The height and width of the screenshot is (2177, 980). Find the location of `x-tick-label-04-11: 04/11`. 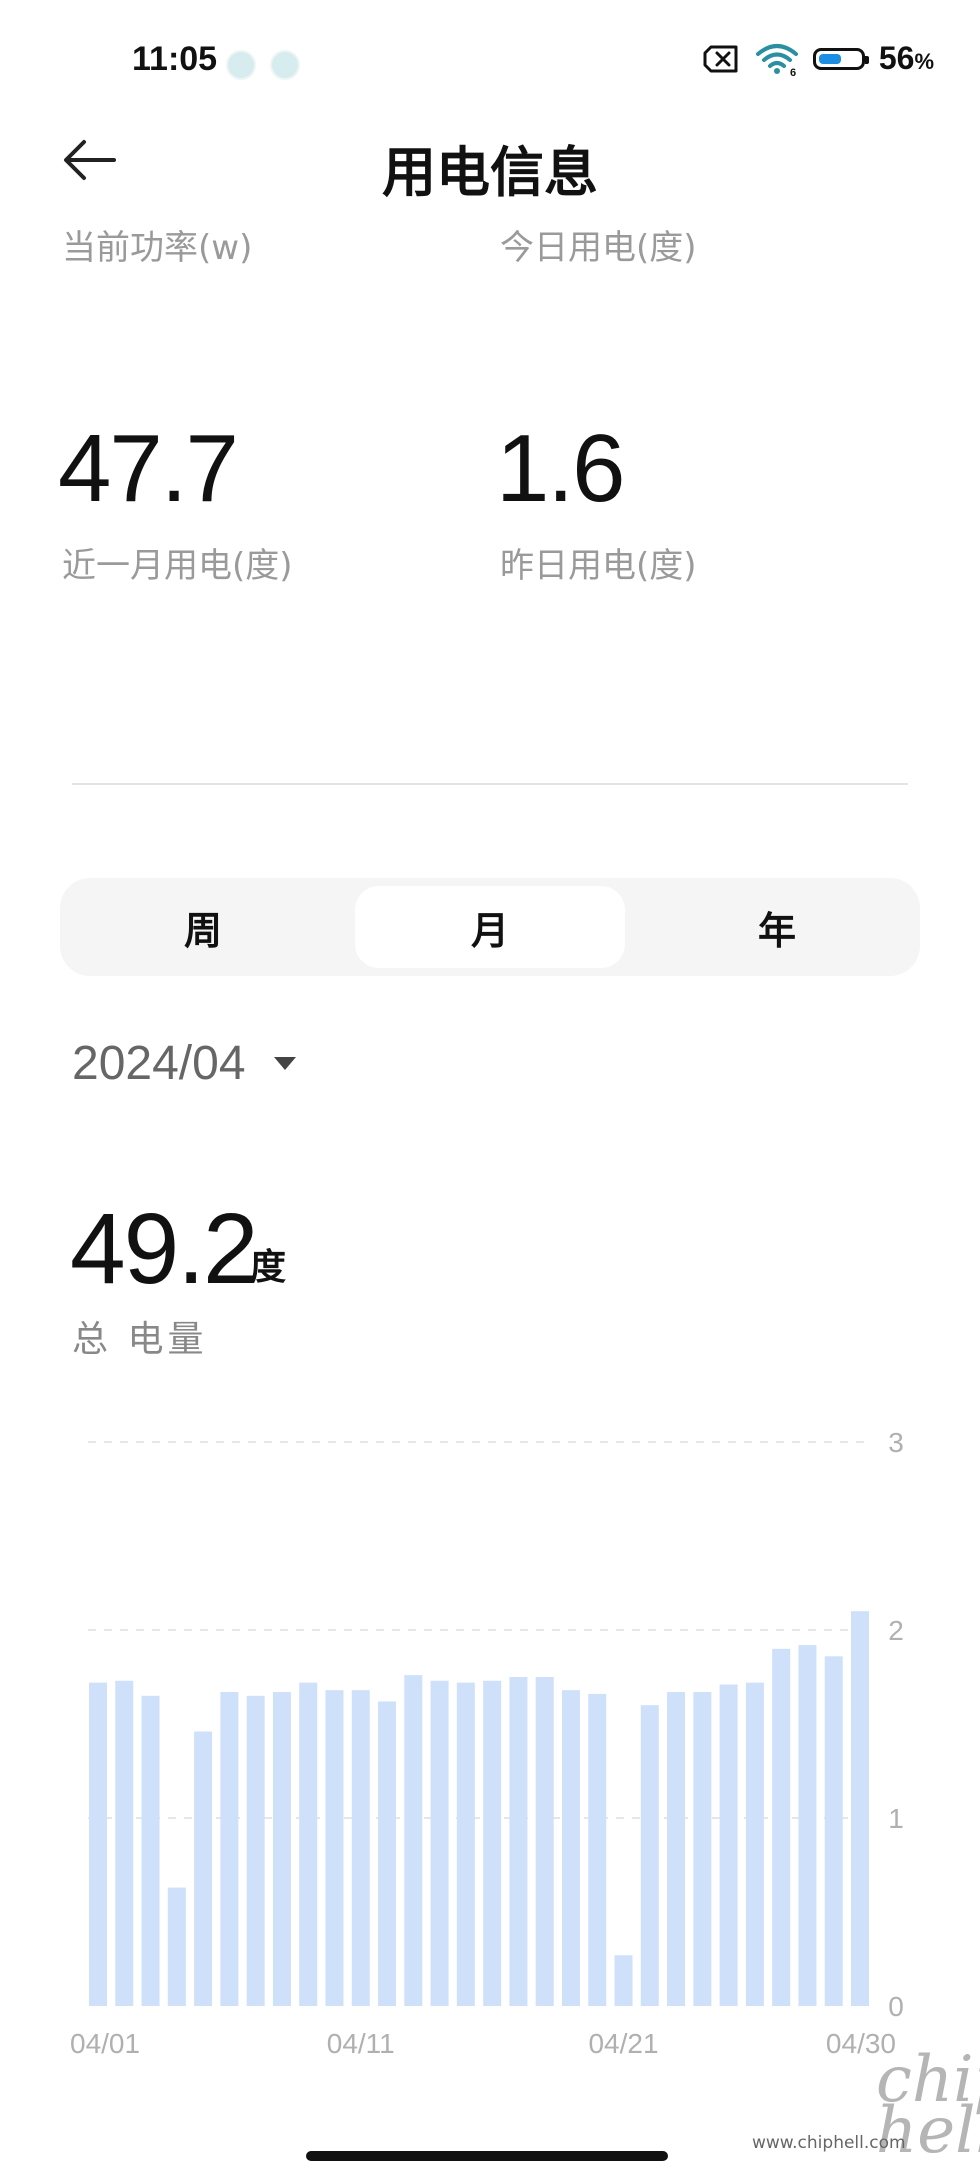

x-tick-label-04-11: 04/11 is located at coordinates (361, 2043).